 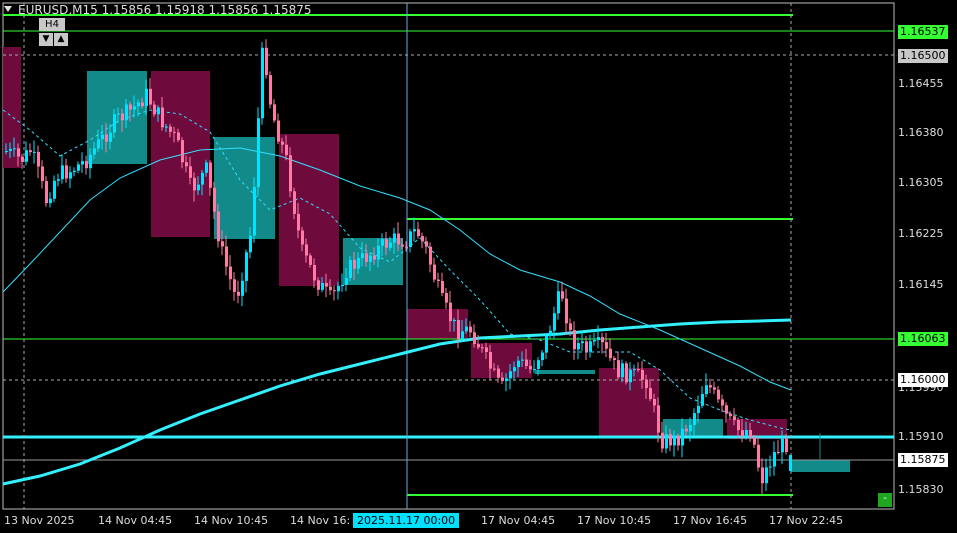 What do you see at coordinates (885, 500) in the screenshot?
I see `minimize-button: -` at bounding box center [885, 500].